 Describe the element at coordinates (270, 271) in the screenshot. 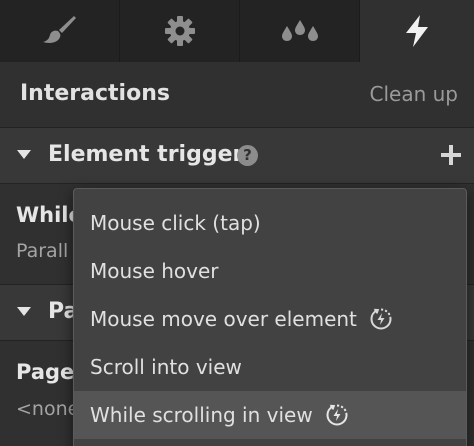

I see `menu-item-mouse-hover: Mouse hover` at that location.